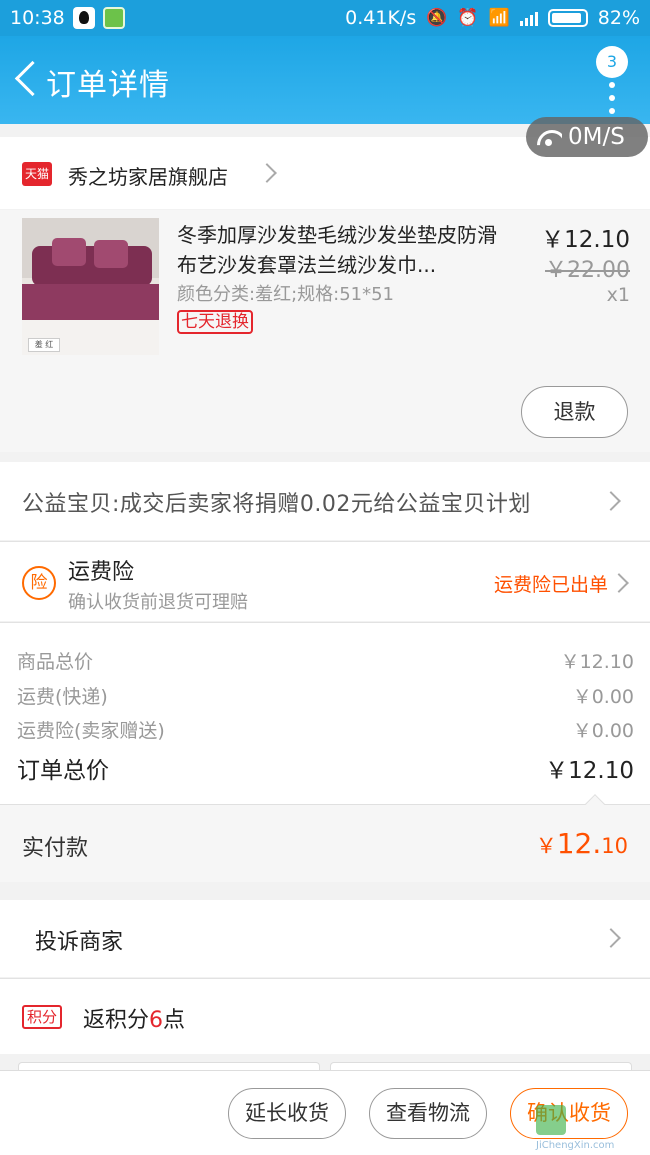 This screenshot has width=650, height=1155. What do you see at coordinates (37, 18) in the screenshot?
I see `clock: 10:38` at bounding box center [37, 18].